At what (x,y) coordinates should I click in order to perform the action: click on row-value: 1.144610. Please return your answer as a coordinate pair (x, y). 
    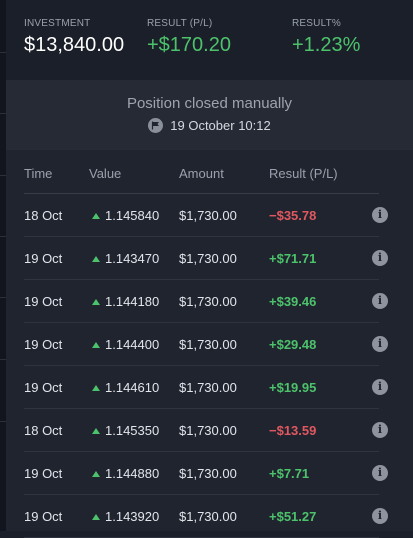
    Looking at the image, I should click on (125, 387).